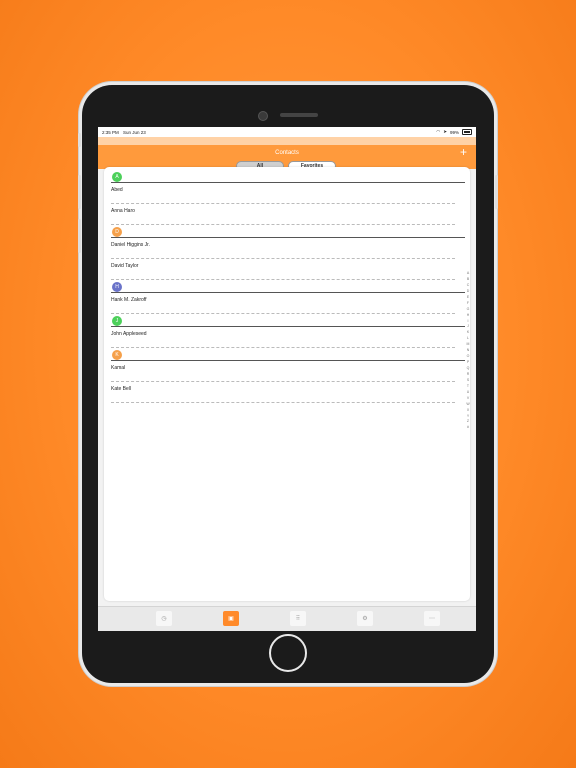 The image size is (576, 768). Describe the element at coordinates (129, 300) in the screenshot. I see `contact-name: Hank M. Zakroff` at that location.